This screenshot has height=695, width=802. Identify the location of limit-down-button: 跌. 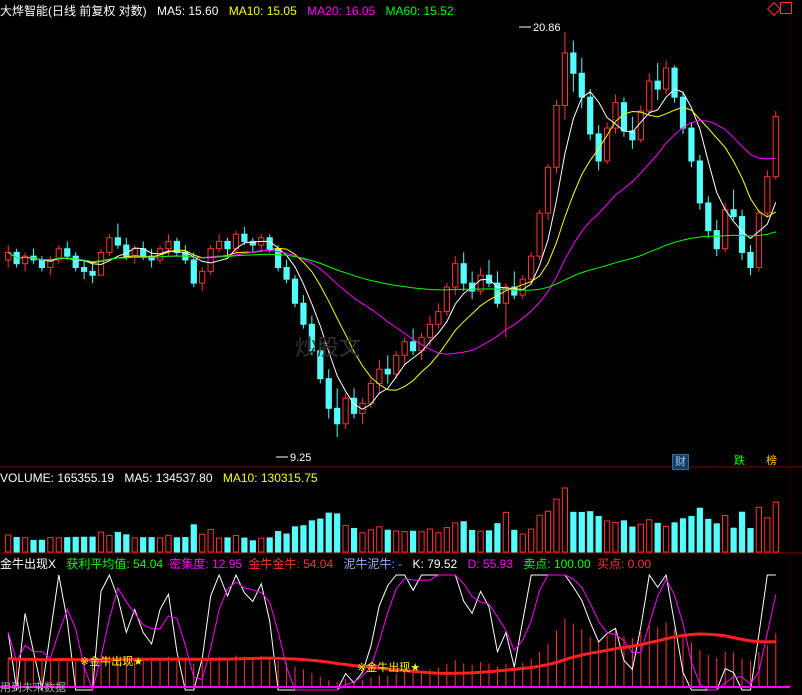
(739, 461).